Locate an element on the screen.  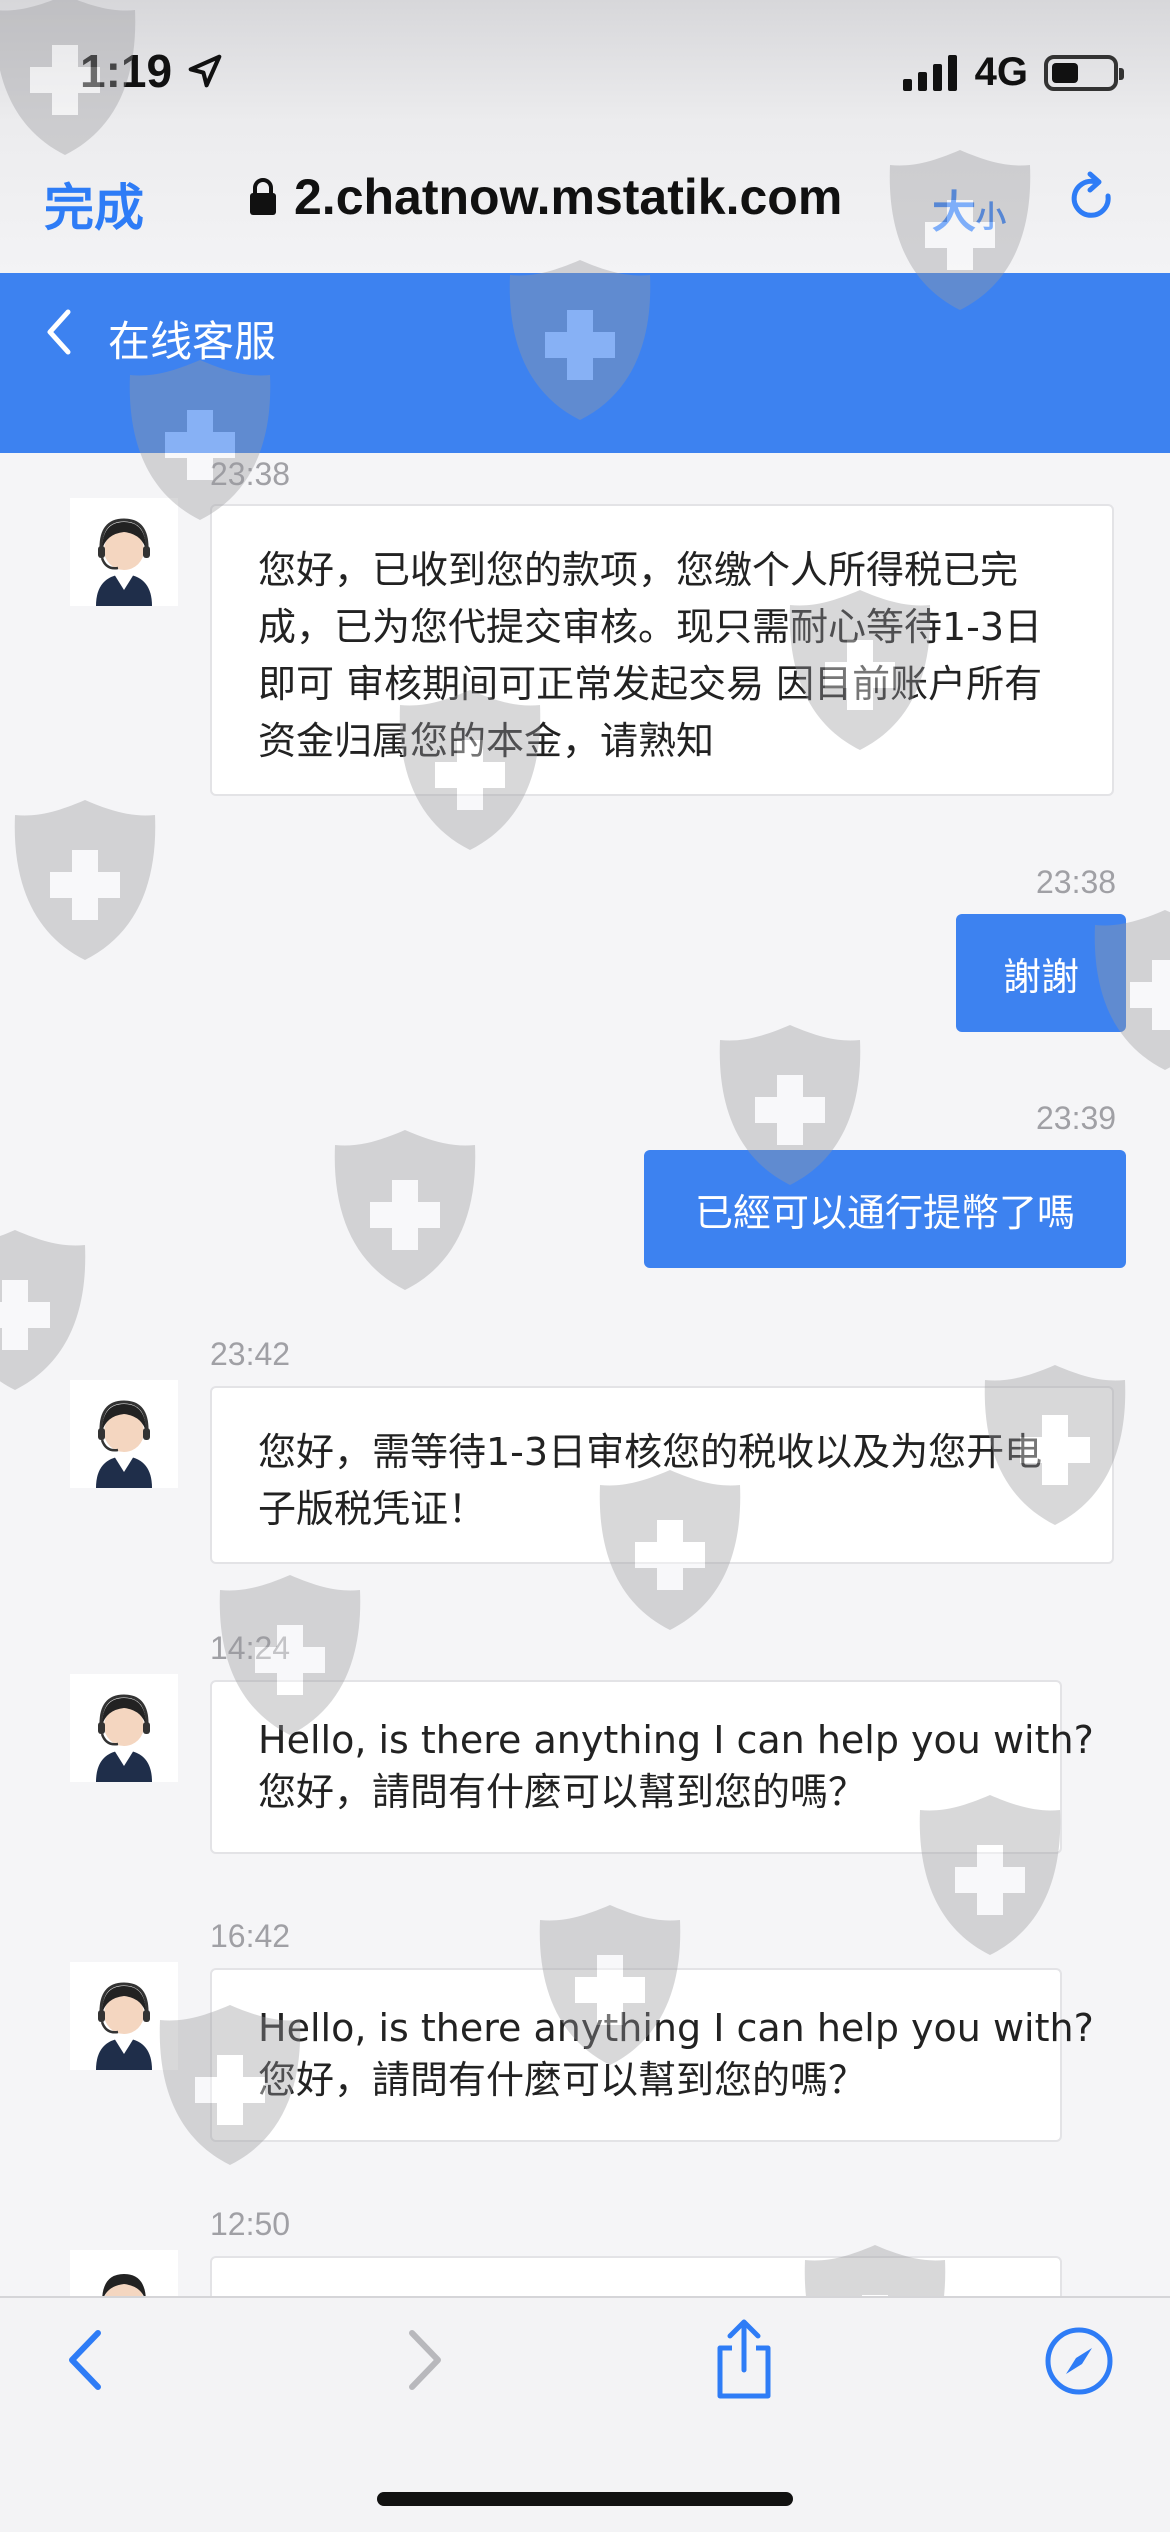
message-line: 子版税凭证！ is located at coordinates (372, 1509).